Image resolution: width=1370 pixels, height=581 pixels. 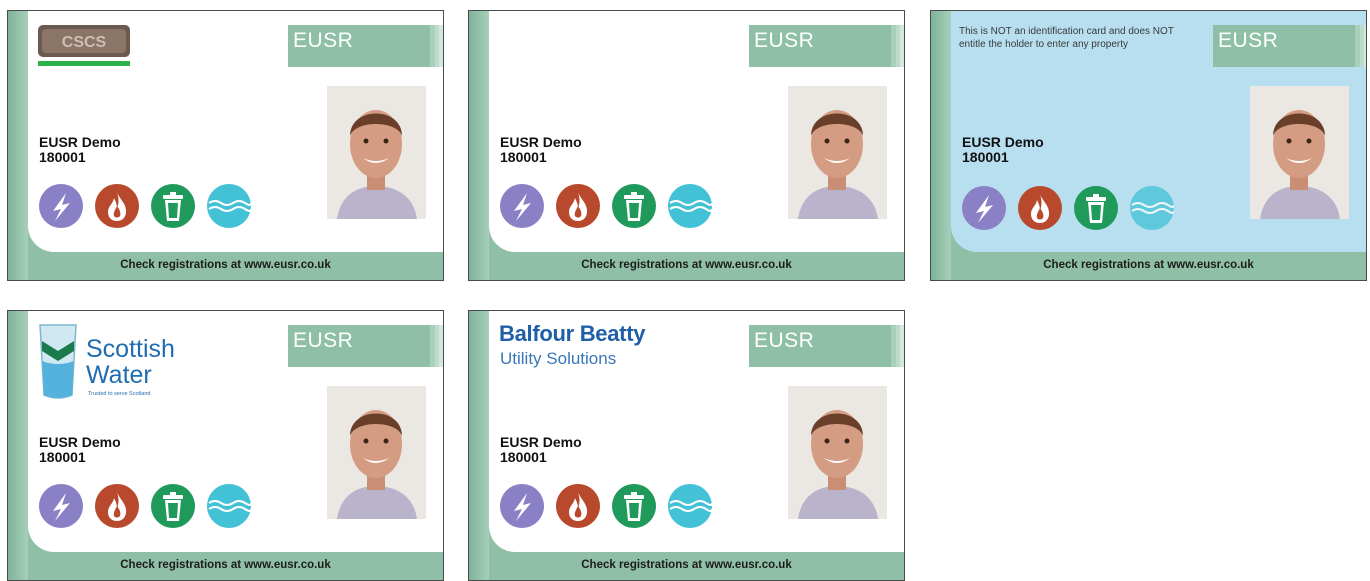 I want to click on cscs-logo: CSCS, so click(x=84, y=45).